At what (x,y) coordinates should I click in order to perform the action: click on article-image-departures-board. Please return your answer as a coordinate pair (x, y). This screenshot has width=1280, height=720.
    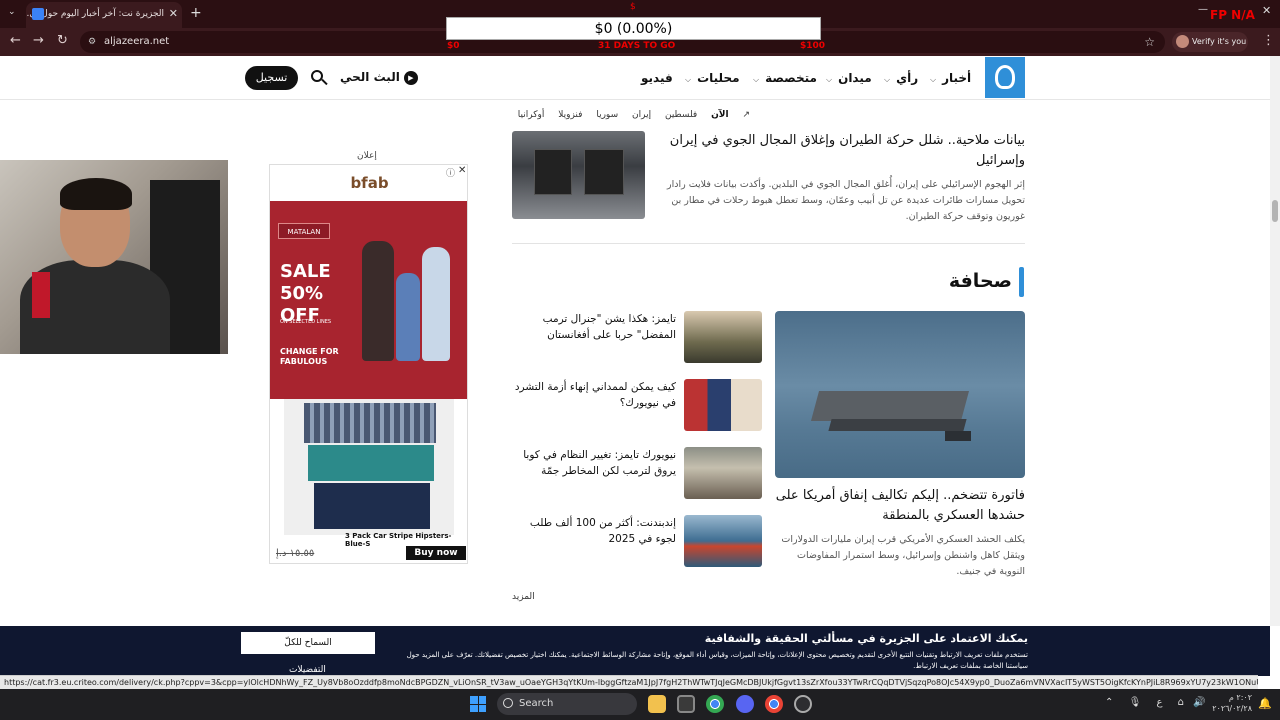
    Looking at the image, I should click on (578, 175).